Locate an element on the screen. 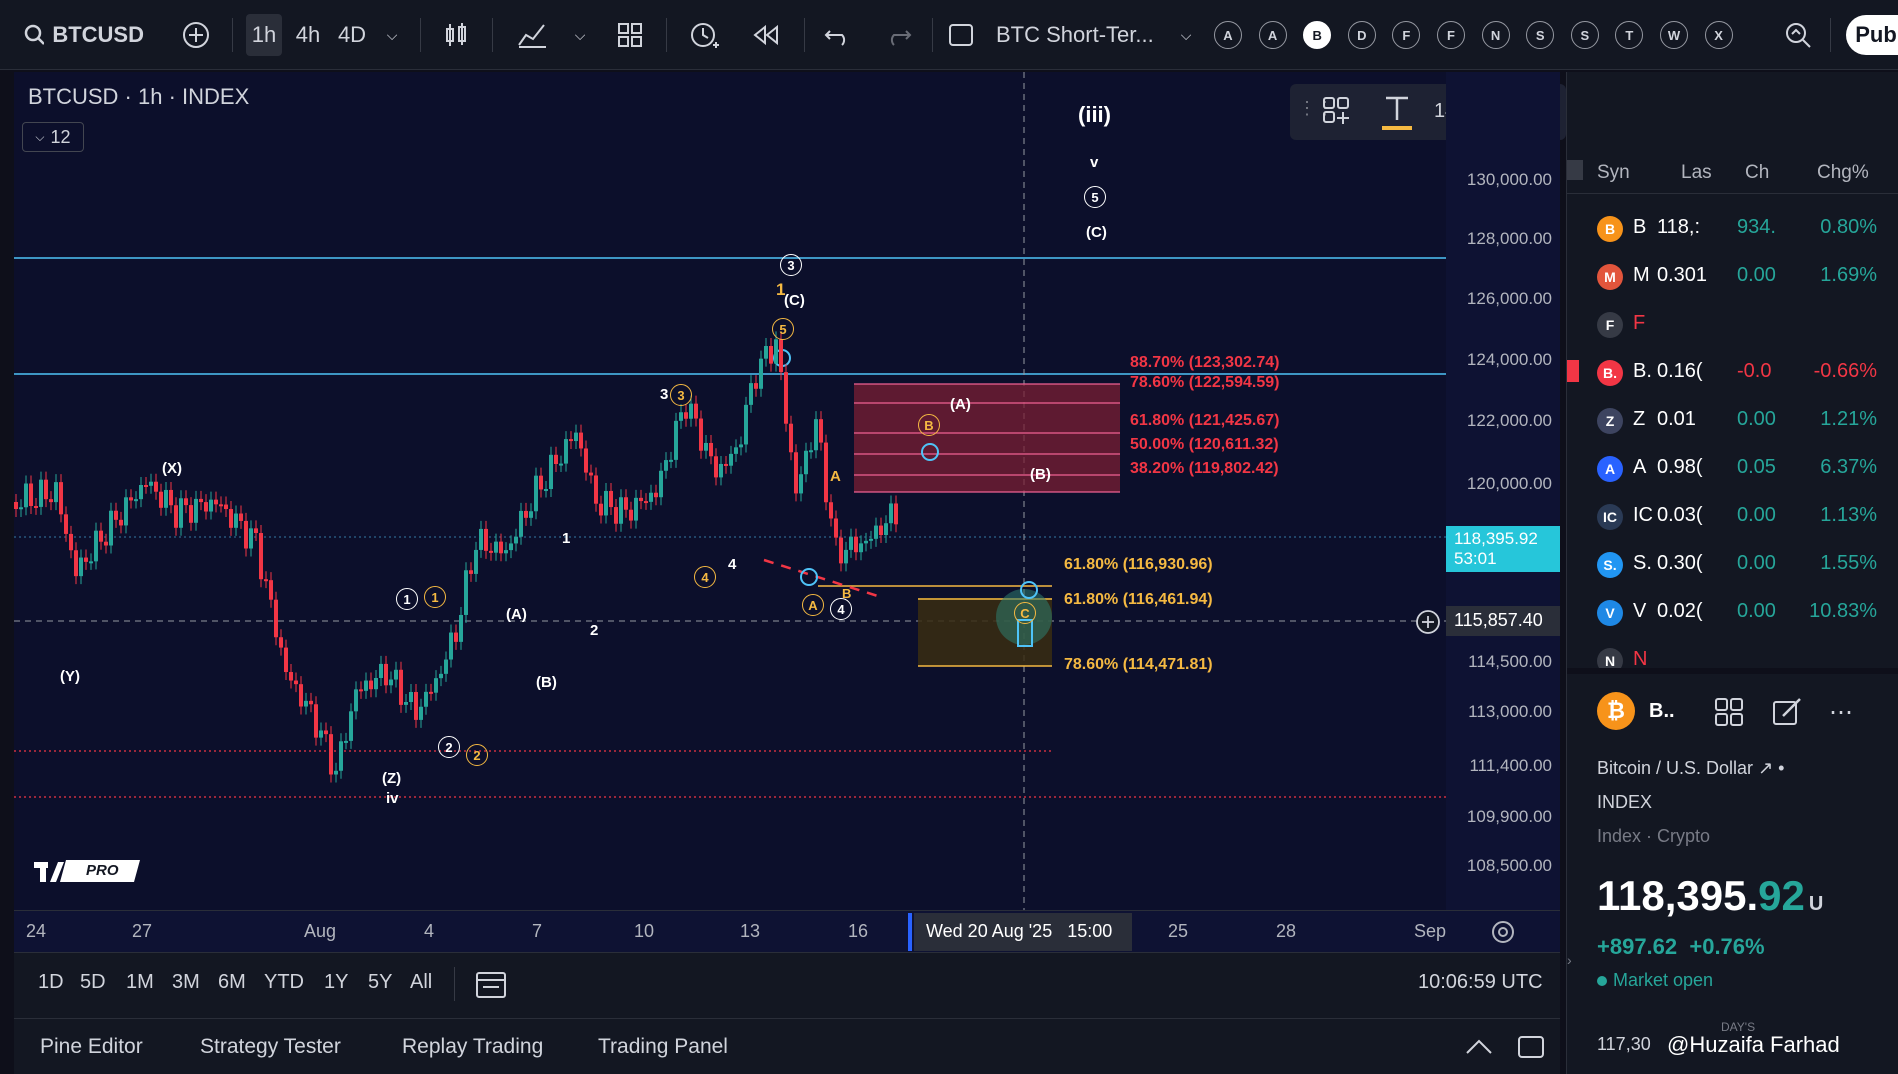 The width and height of the screenshot is (1898, 1074). edit-icon is located at coordinates (1787, 714).